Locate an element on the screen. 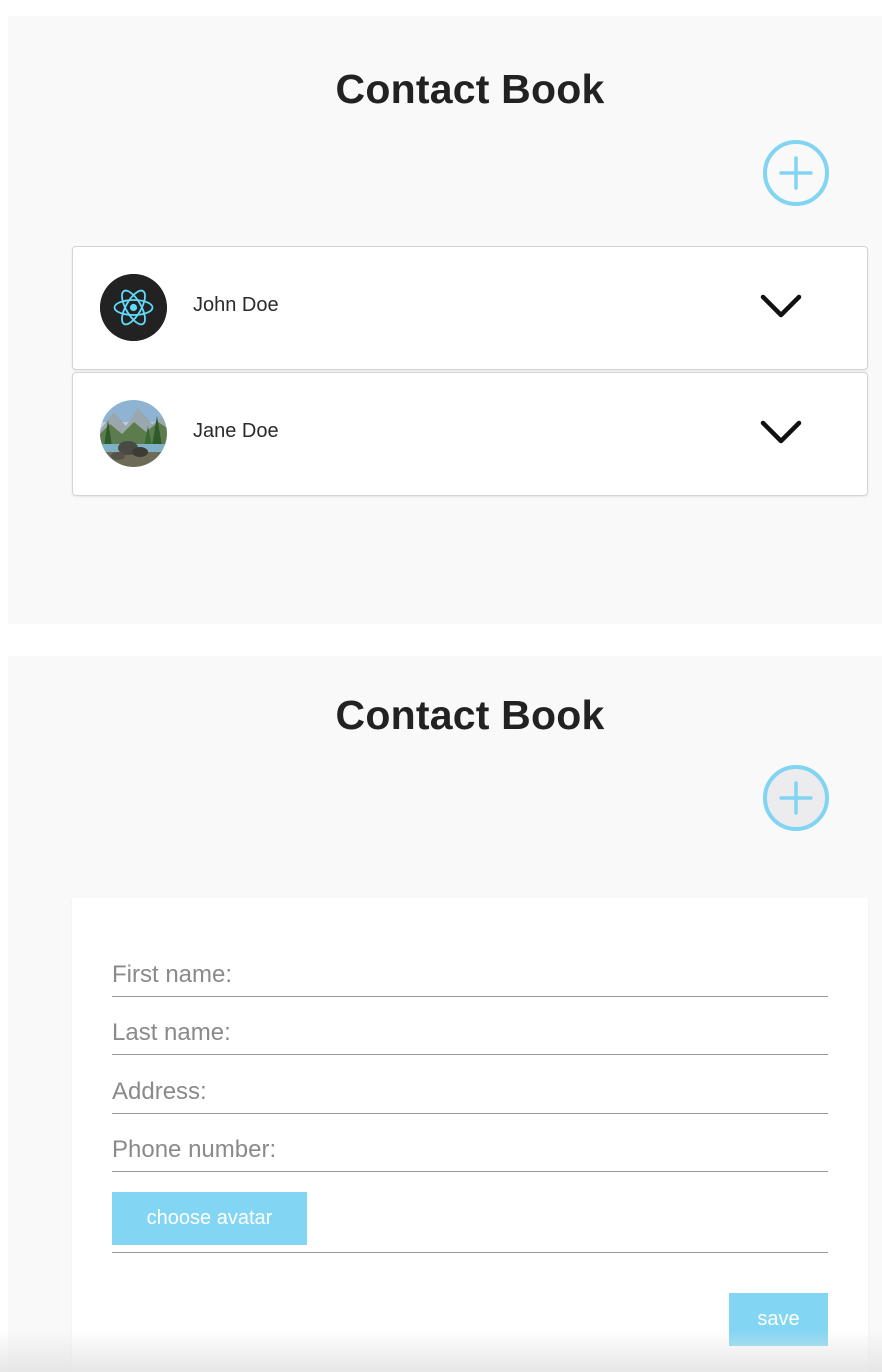 Image resolution: width=882 pixels, height=1372 pixels. address-field is located at coordinates (470, 1093).